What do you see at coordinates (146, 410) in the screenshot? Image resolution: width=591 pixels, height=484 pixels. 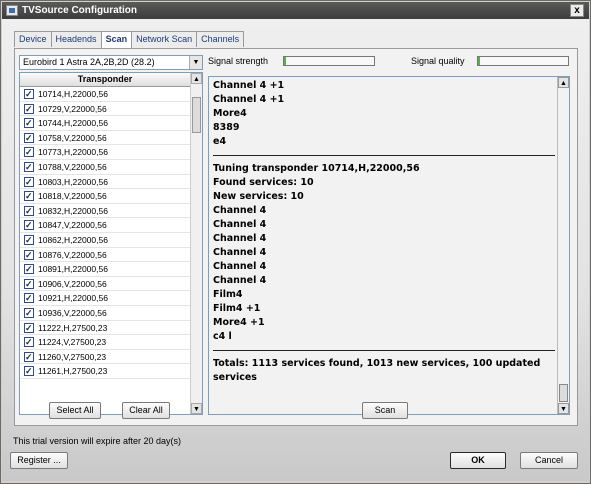 I see `clear-all-button: Clear All` at bounding box center [146, 410].